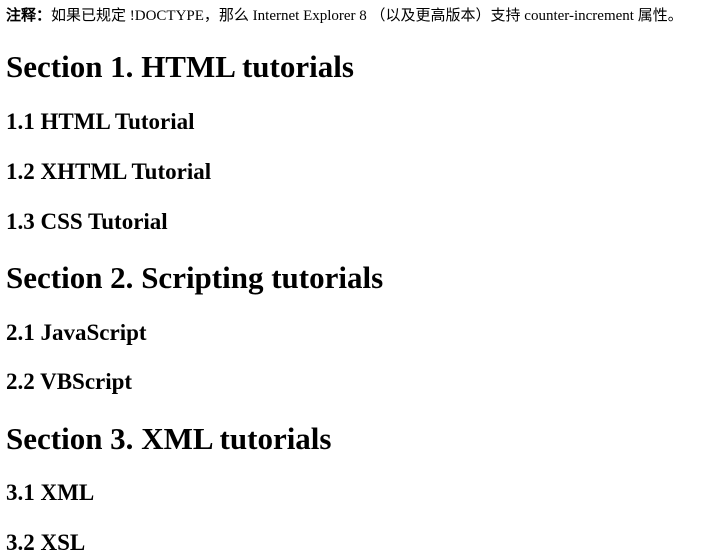  I want to click on section-heading-1: Section 1. HTML tutorials, so click(180, 67).